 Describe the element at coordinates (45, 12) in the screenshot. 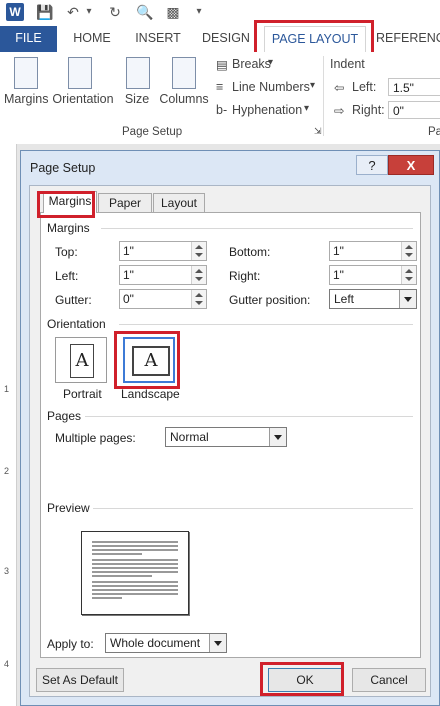

I see `save-icon: 💾` at that location.